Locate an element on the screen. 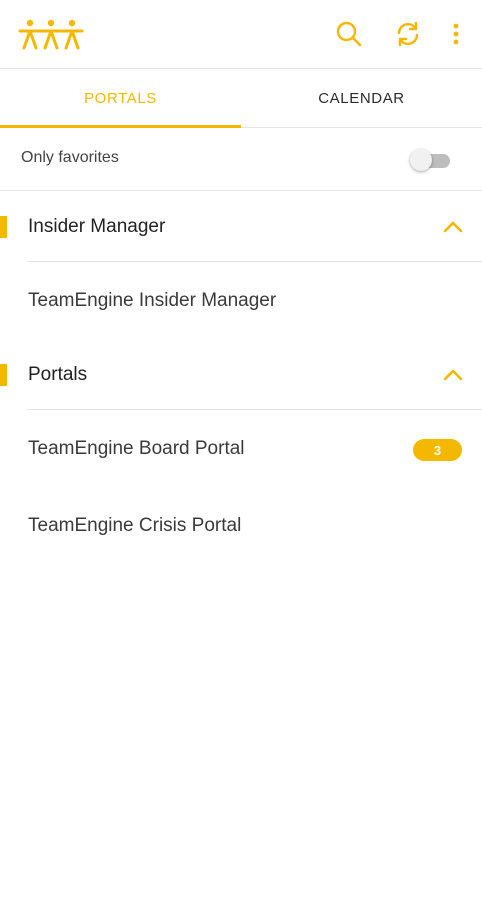  more-options-button is located at coordinates (456, 34).